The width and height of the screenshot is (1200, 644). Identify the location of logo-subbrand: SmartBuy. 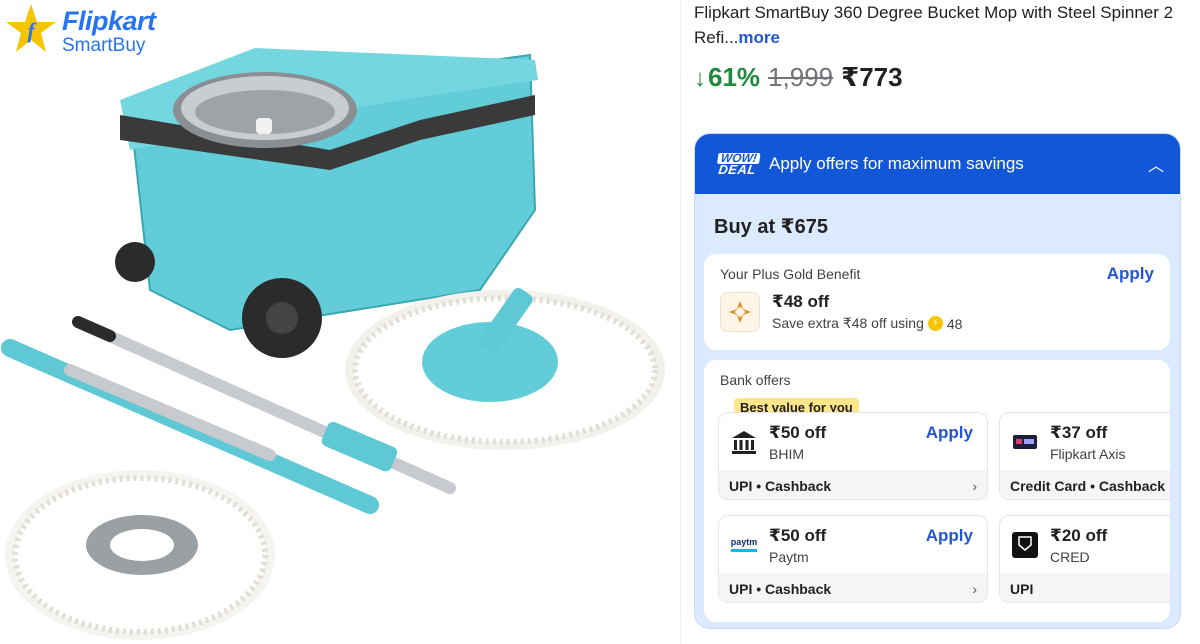
(104, 45).